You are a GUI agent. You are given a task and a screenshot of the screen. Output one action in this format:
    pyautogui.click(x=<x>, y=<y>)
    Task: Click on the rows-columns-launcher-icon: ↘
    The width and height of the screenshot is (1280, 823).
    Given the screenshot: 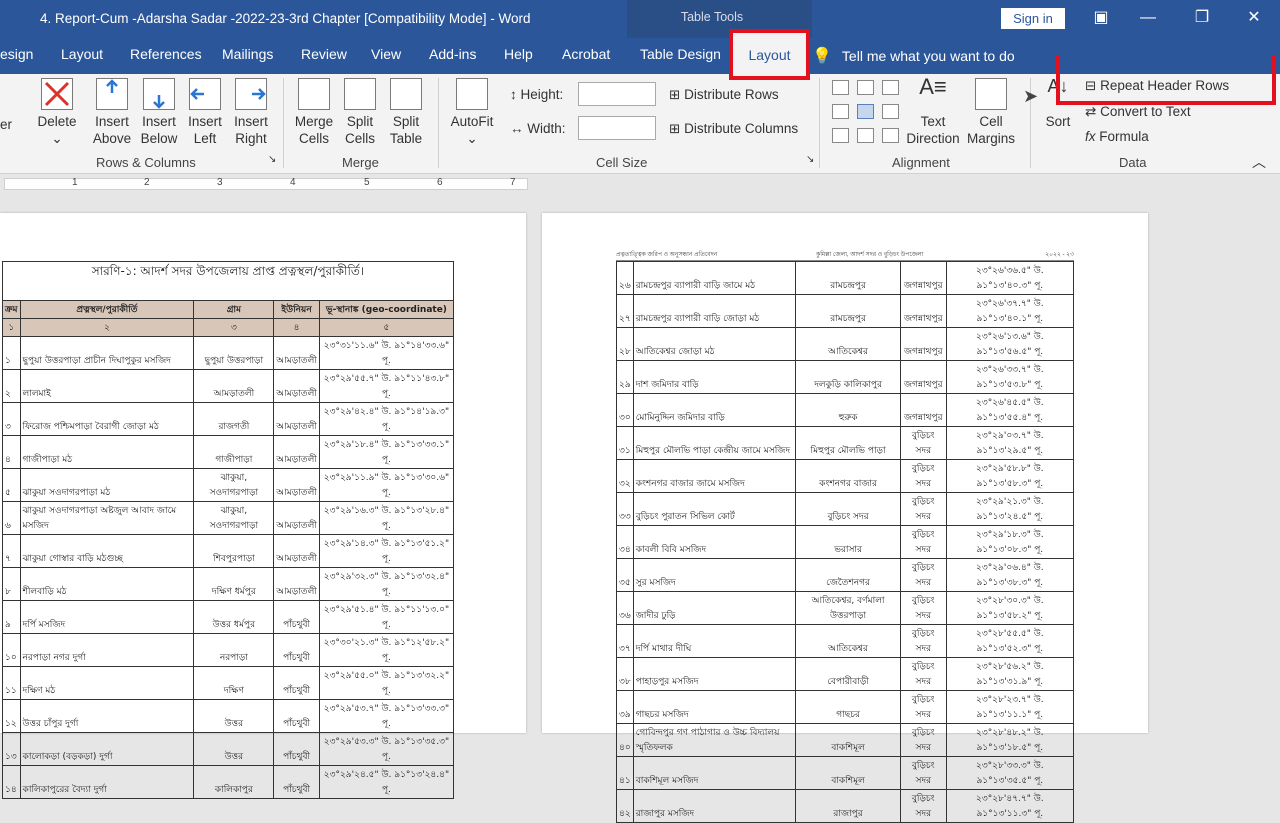 What is the action you would take?
    pyautogui.click(x=272, y=159)
    